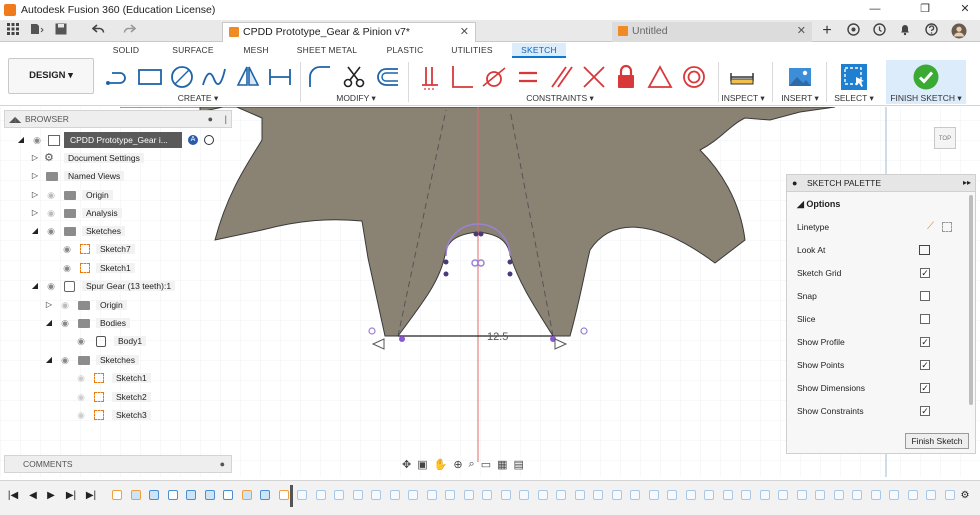 The width and height of the screenshot is (980, 515). Describe the element at coordinates (85, 305) in the screenshot. I see `browser-node-gear-origin: ▷ ◉ Origin` at that location.